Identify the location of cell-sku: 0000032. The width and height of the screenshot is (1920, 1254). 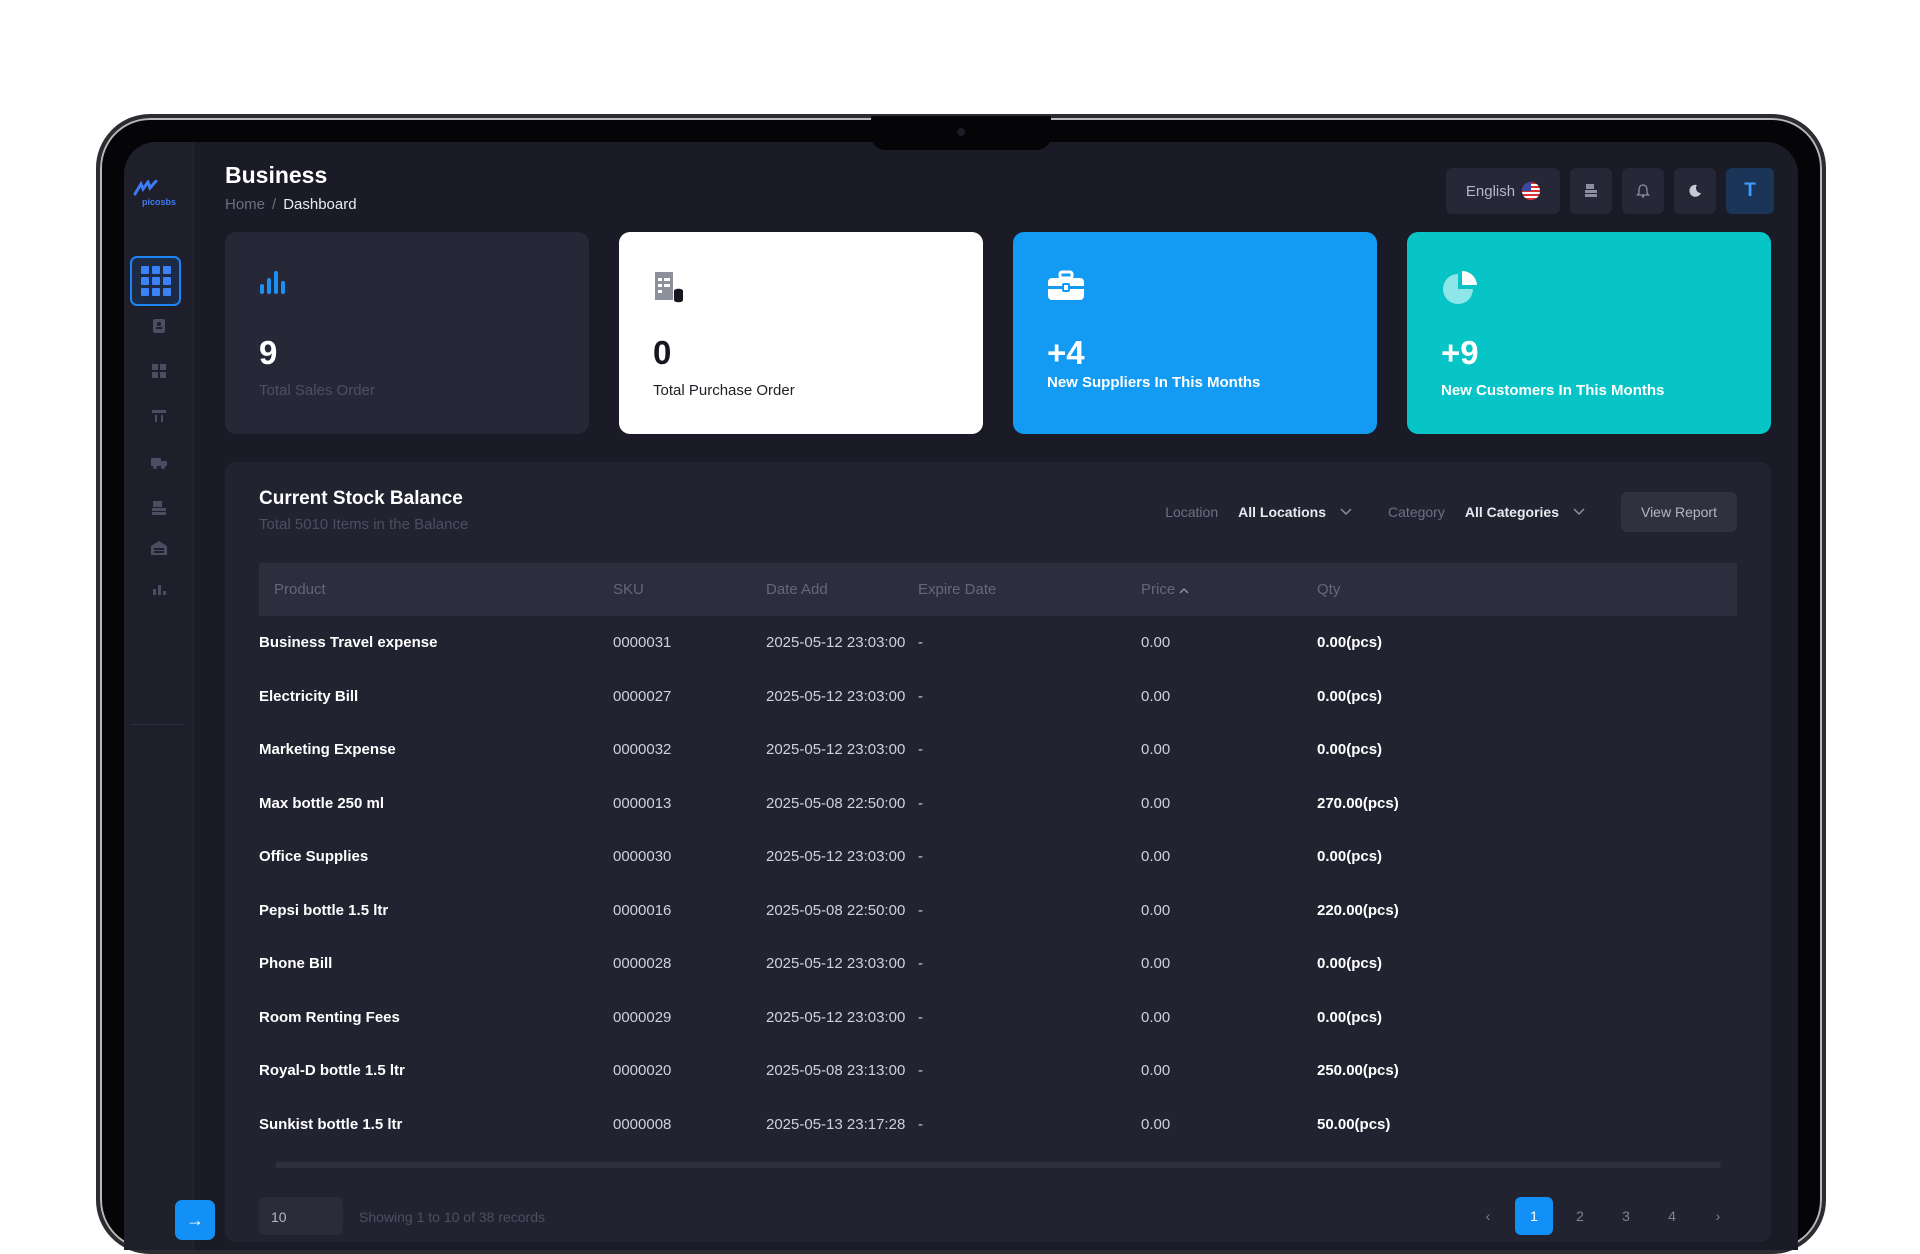
(642, 750).